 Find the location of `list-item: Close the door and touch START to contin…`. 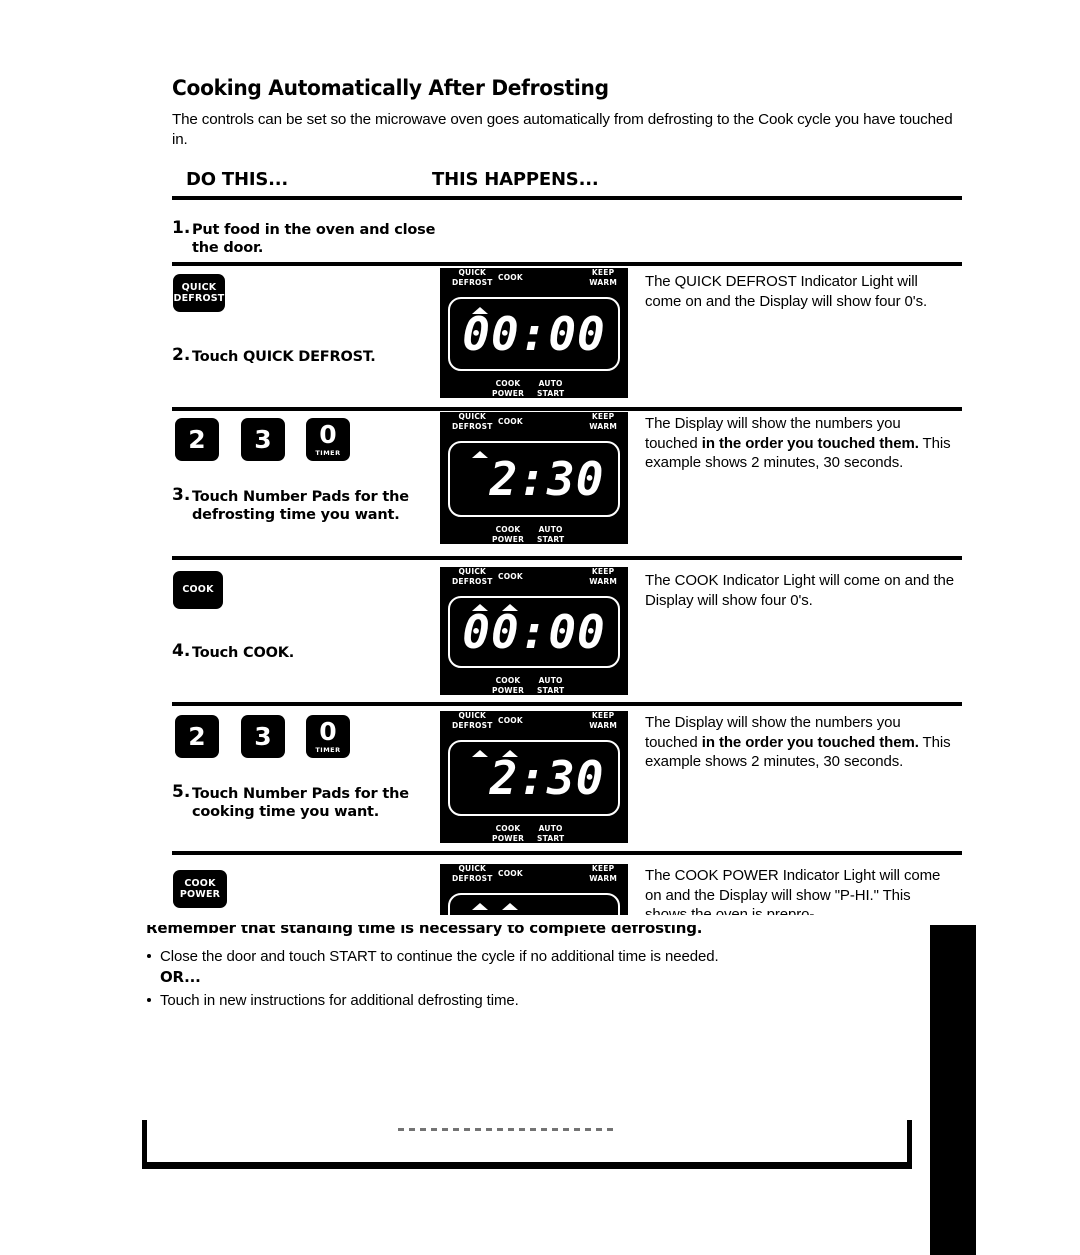

list-item: Close the door and touch START to contin… is located at coordinates (561, 967).